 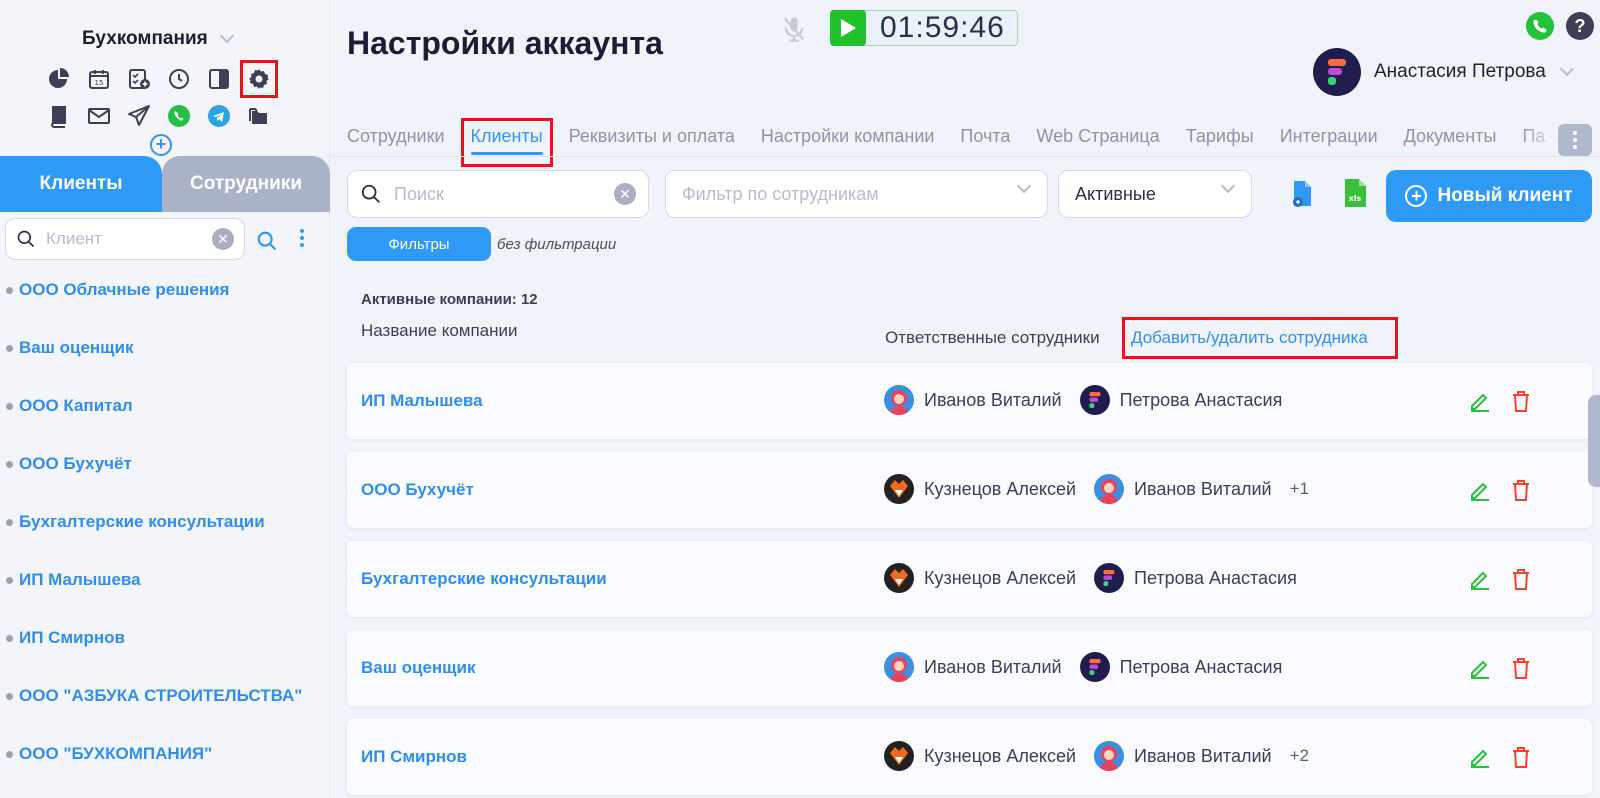 I want to click on employee-chip: Иванов Виталий, so click(x=1183, y=489).